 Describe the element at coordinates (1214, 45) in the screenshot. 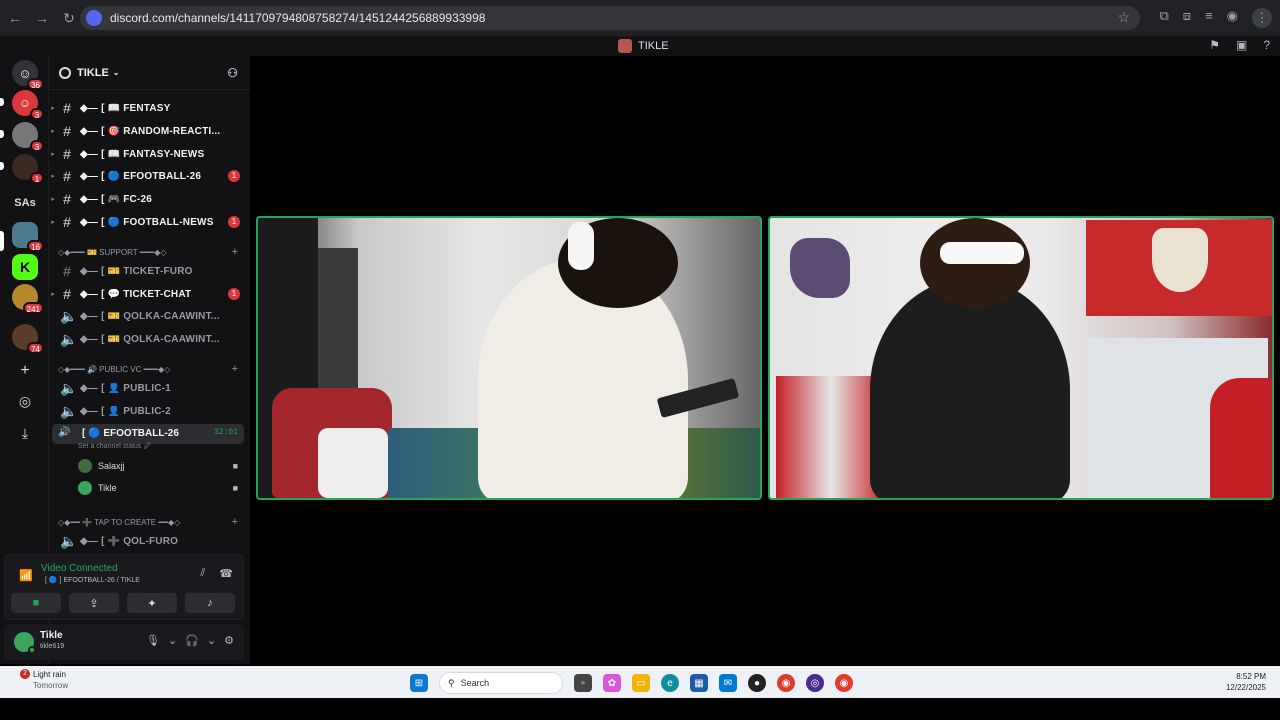

I see `flag-icon: ⚑` at that location.